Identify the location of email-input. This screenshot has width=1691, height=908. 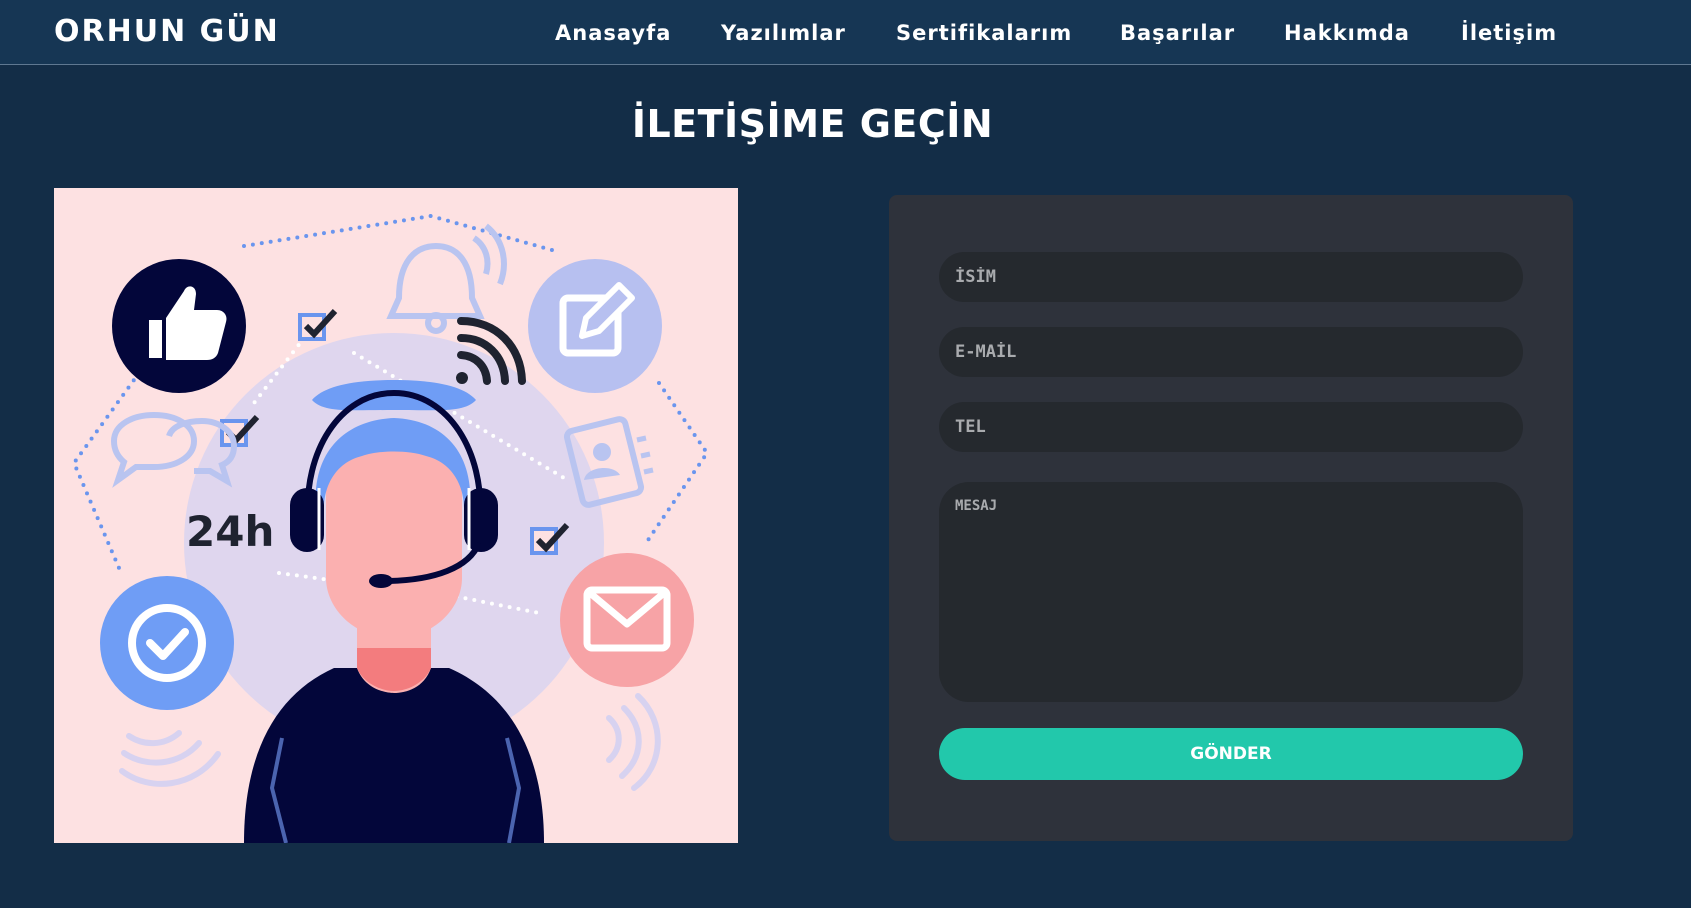
(1231, 352).